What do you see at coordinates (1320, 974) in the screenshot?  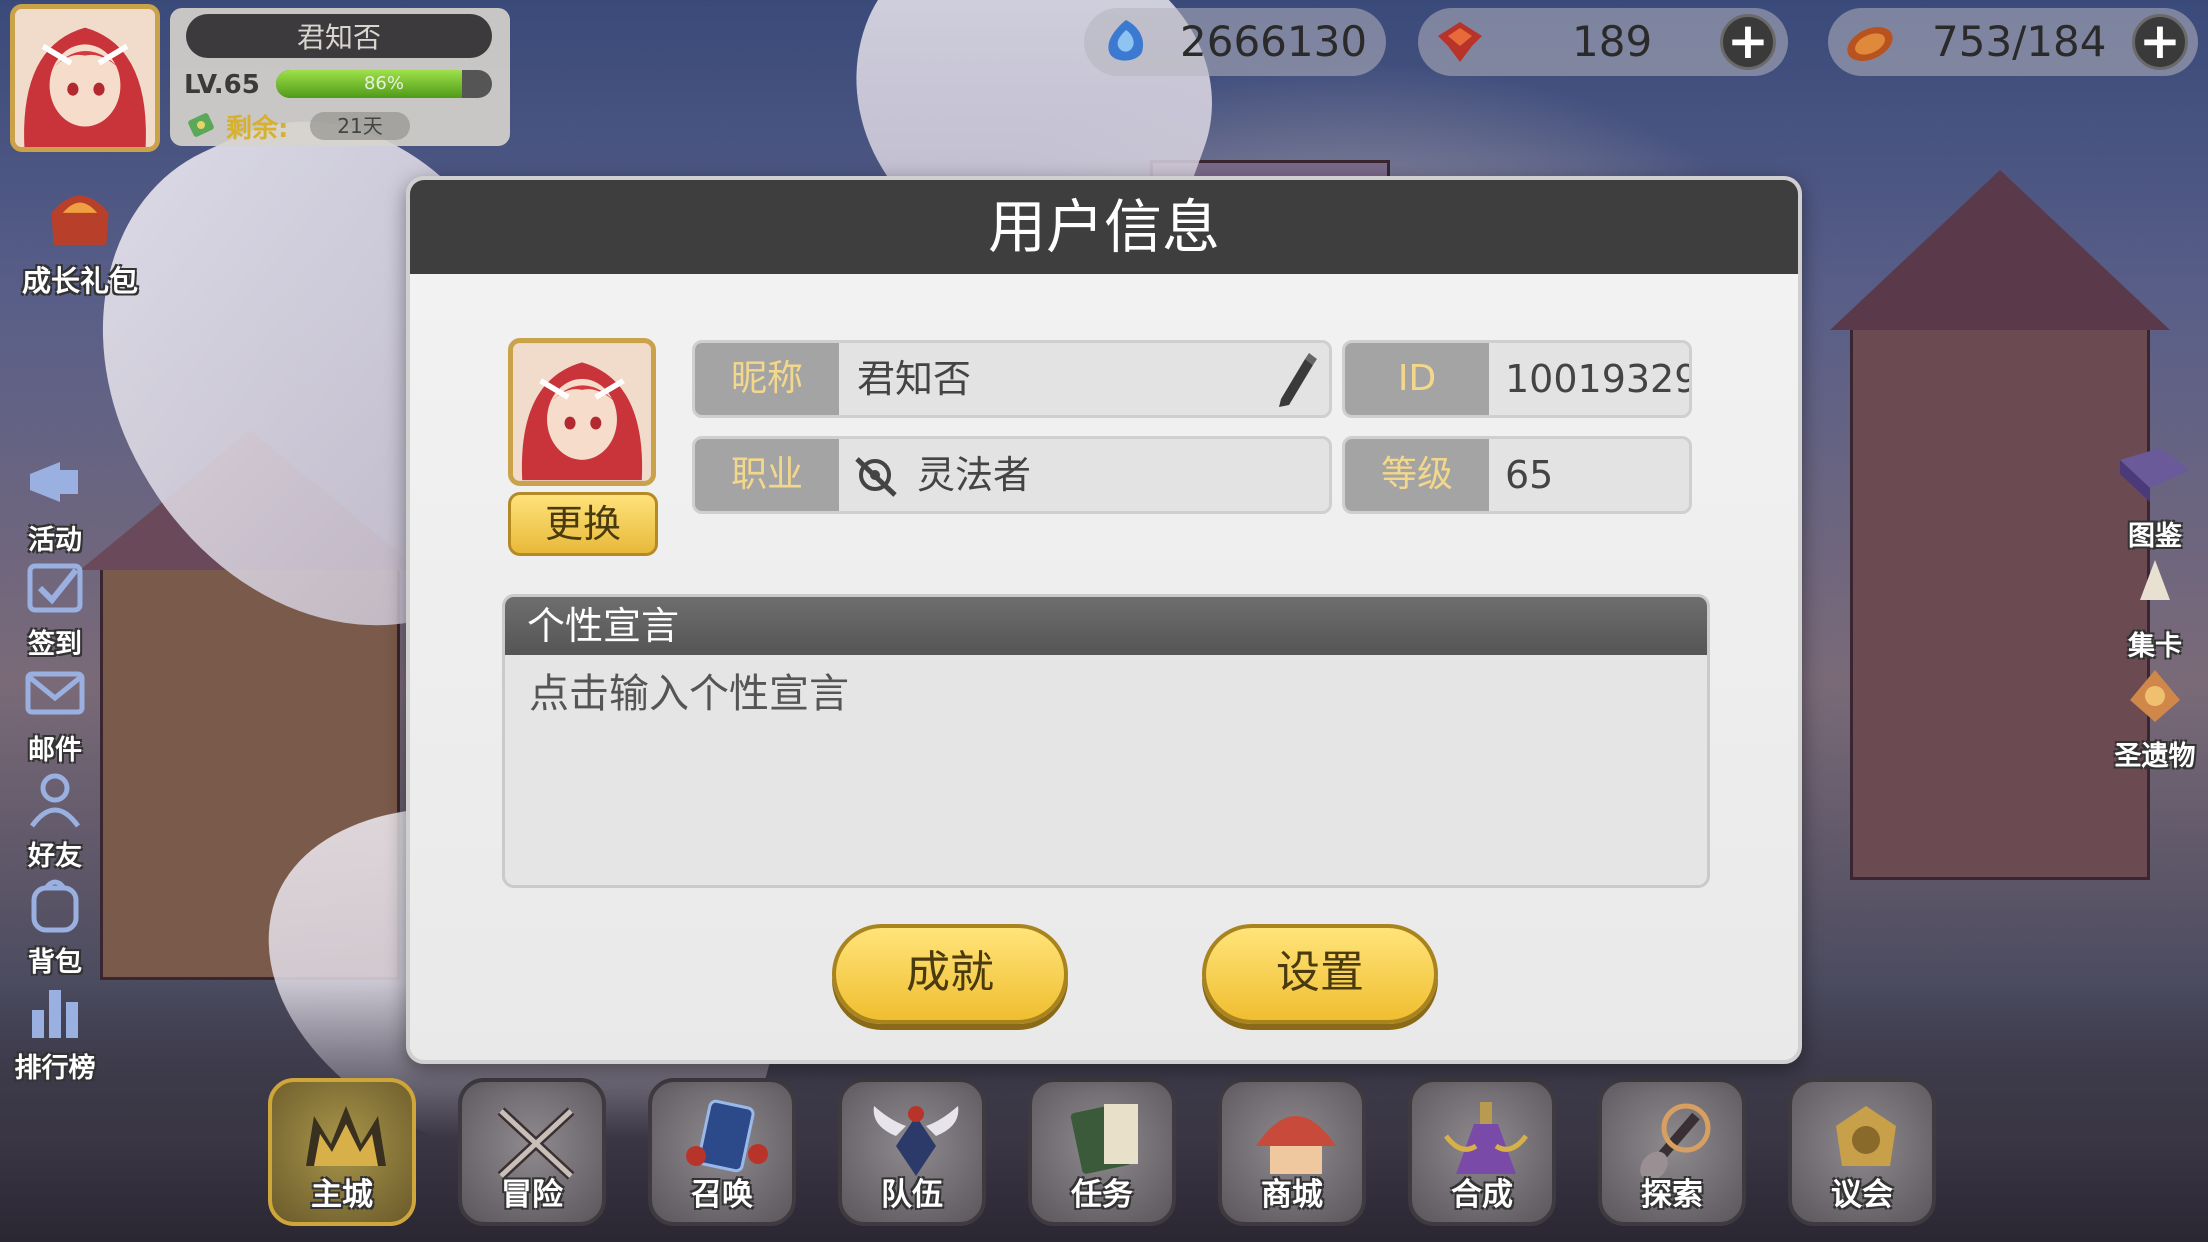 I see `settings-button: 设置` at bounding box center [1320, 974].